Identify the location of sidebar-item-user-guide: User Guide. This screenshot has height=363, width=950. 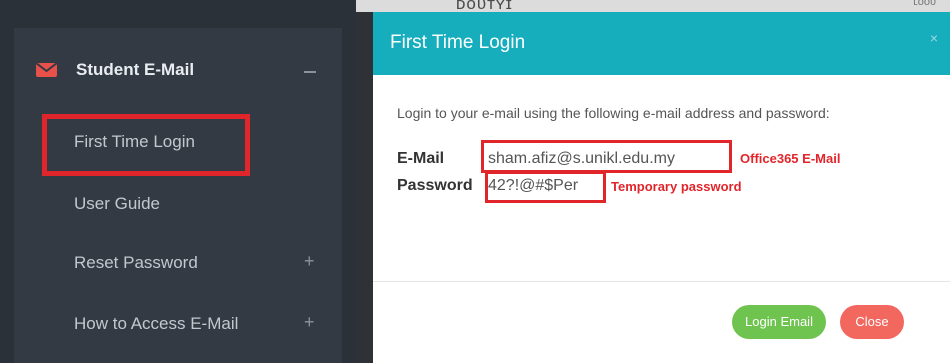
(117, 204).